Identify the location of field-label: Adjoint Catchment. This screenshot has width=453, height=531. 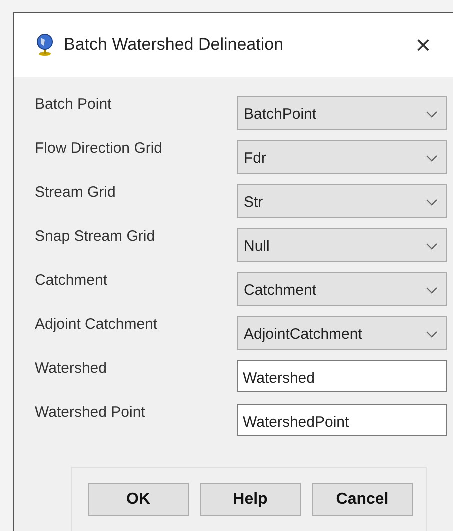
(97, 324).